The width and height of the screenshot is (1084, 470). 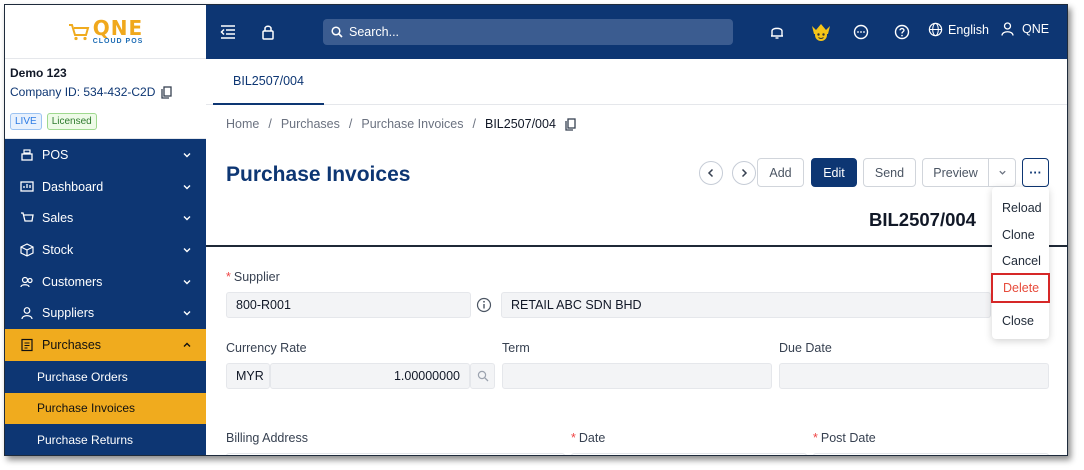 What do you see at coordinates (27, 218) in the screenshot?
I see `sales-icon` at bounding box center [27, 218].